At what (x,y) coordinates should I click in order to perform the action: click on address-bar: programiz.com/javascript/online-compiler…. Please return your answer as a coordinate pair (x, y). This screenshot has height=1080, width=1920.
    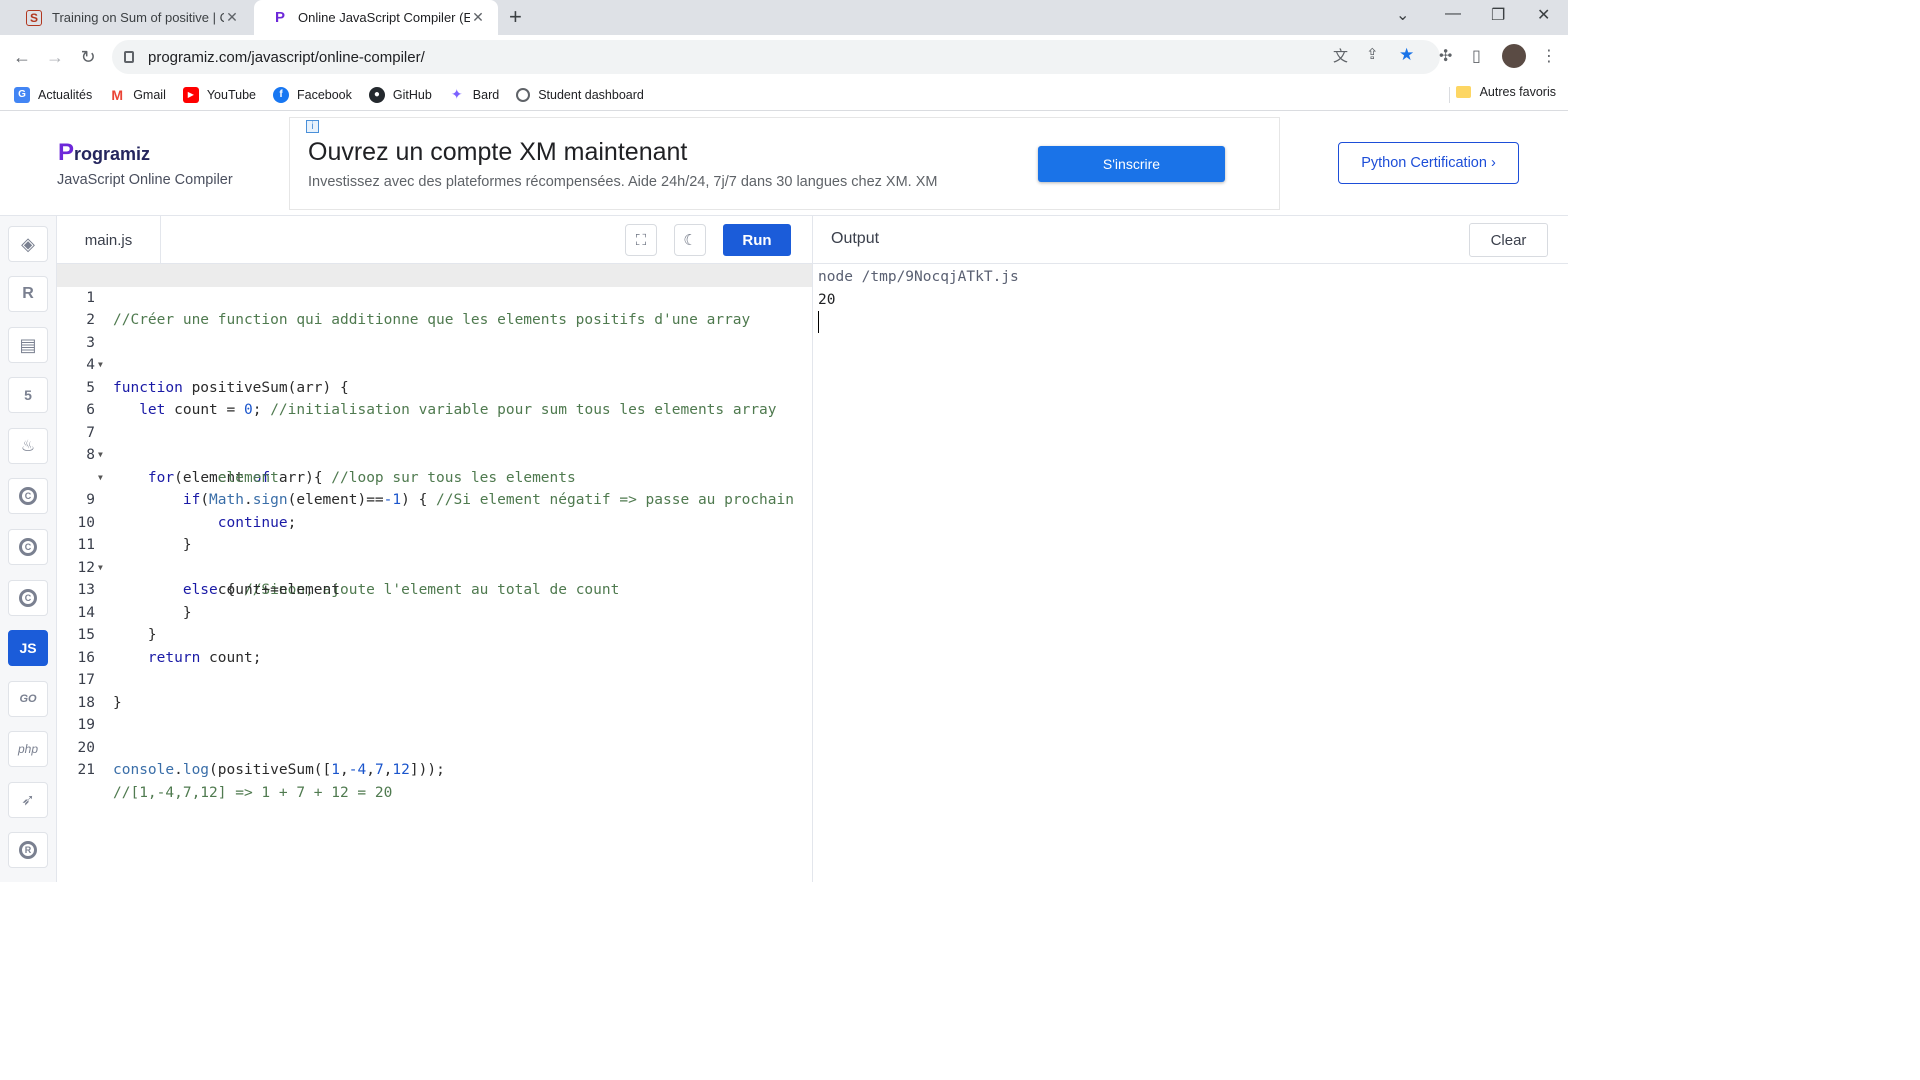
    Looking at the image, I should click on (776, 57).